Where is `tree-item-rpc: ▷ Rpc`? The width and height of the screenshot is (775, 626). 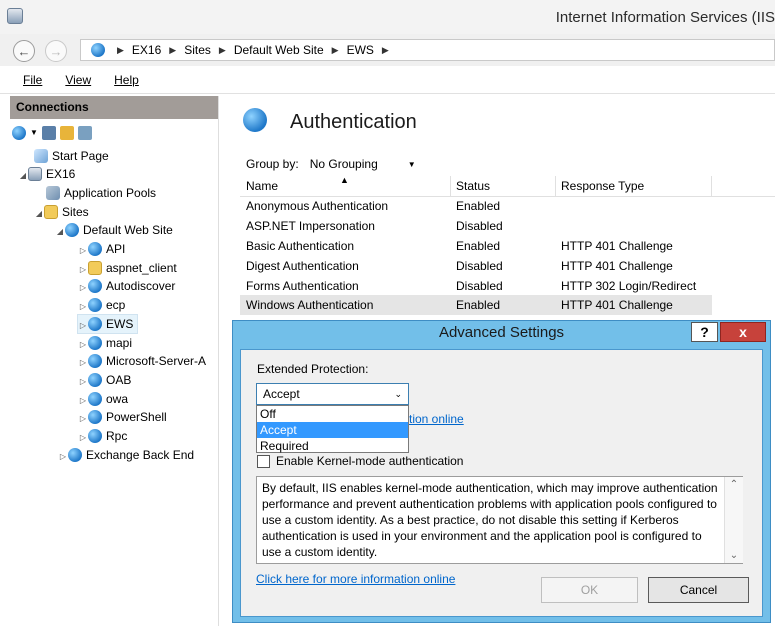 tree-item-rpc: ▷ Rpc is located at coordinates (102, 436).